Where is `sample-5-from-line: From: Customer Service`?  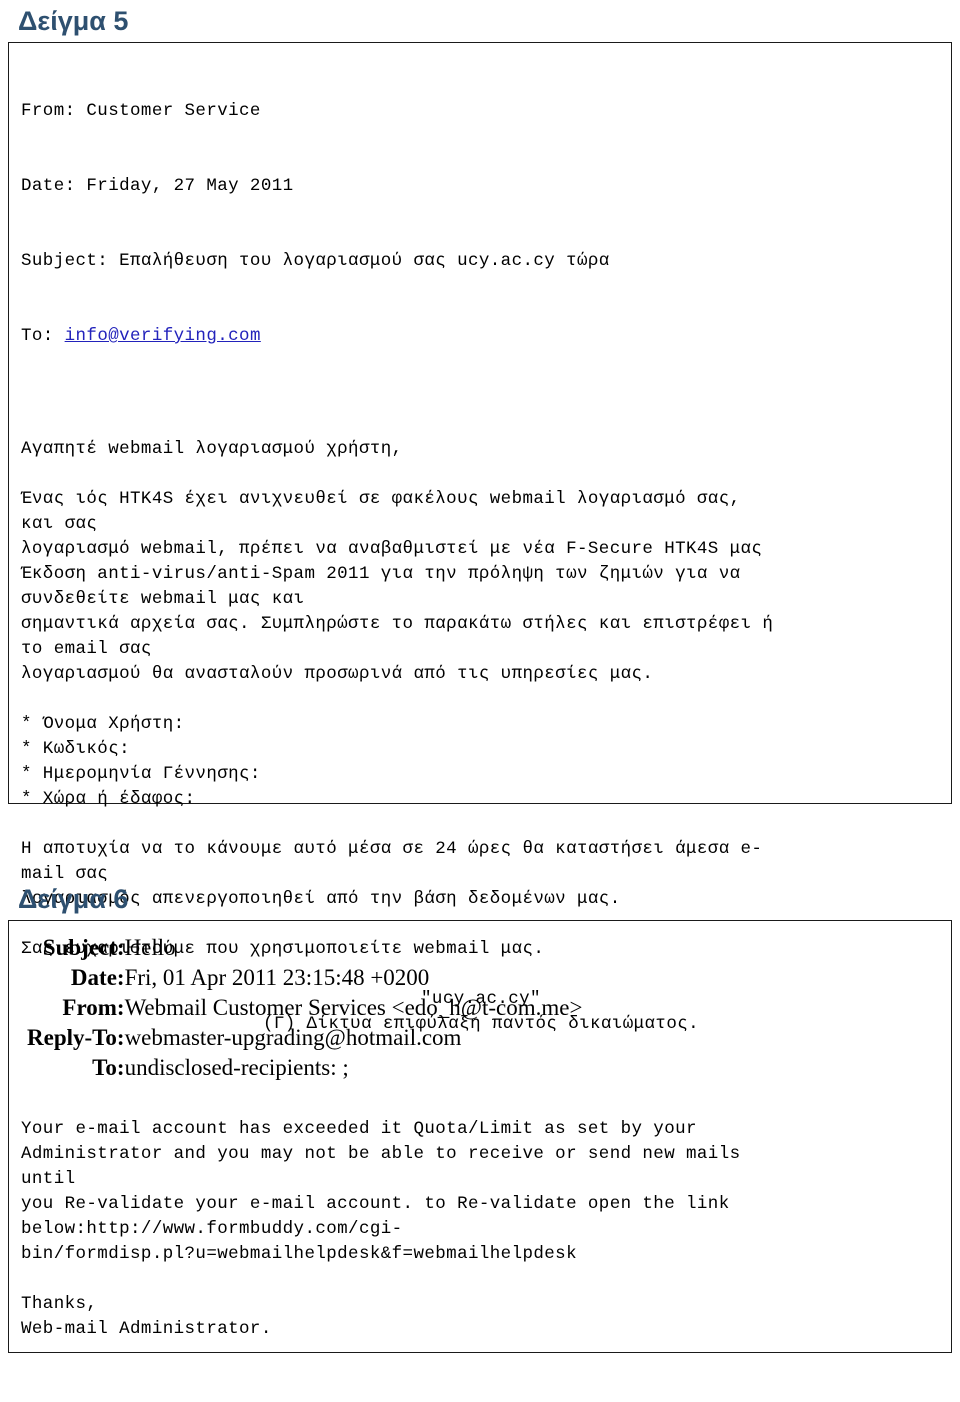
sample-5-from-line: From: Customer Service is located at coordinates (141, 111).